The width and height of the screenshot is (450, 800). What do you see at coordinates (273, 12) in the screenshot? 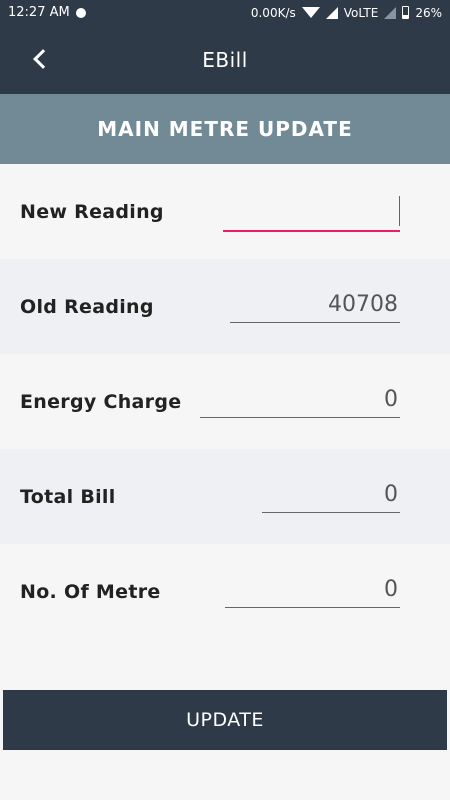
I see `network-speed: 0.00K/s` at bounding box center [273, 12].